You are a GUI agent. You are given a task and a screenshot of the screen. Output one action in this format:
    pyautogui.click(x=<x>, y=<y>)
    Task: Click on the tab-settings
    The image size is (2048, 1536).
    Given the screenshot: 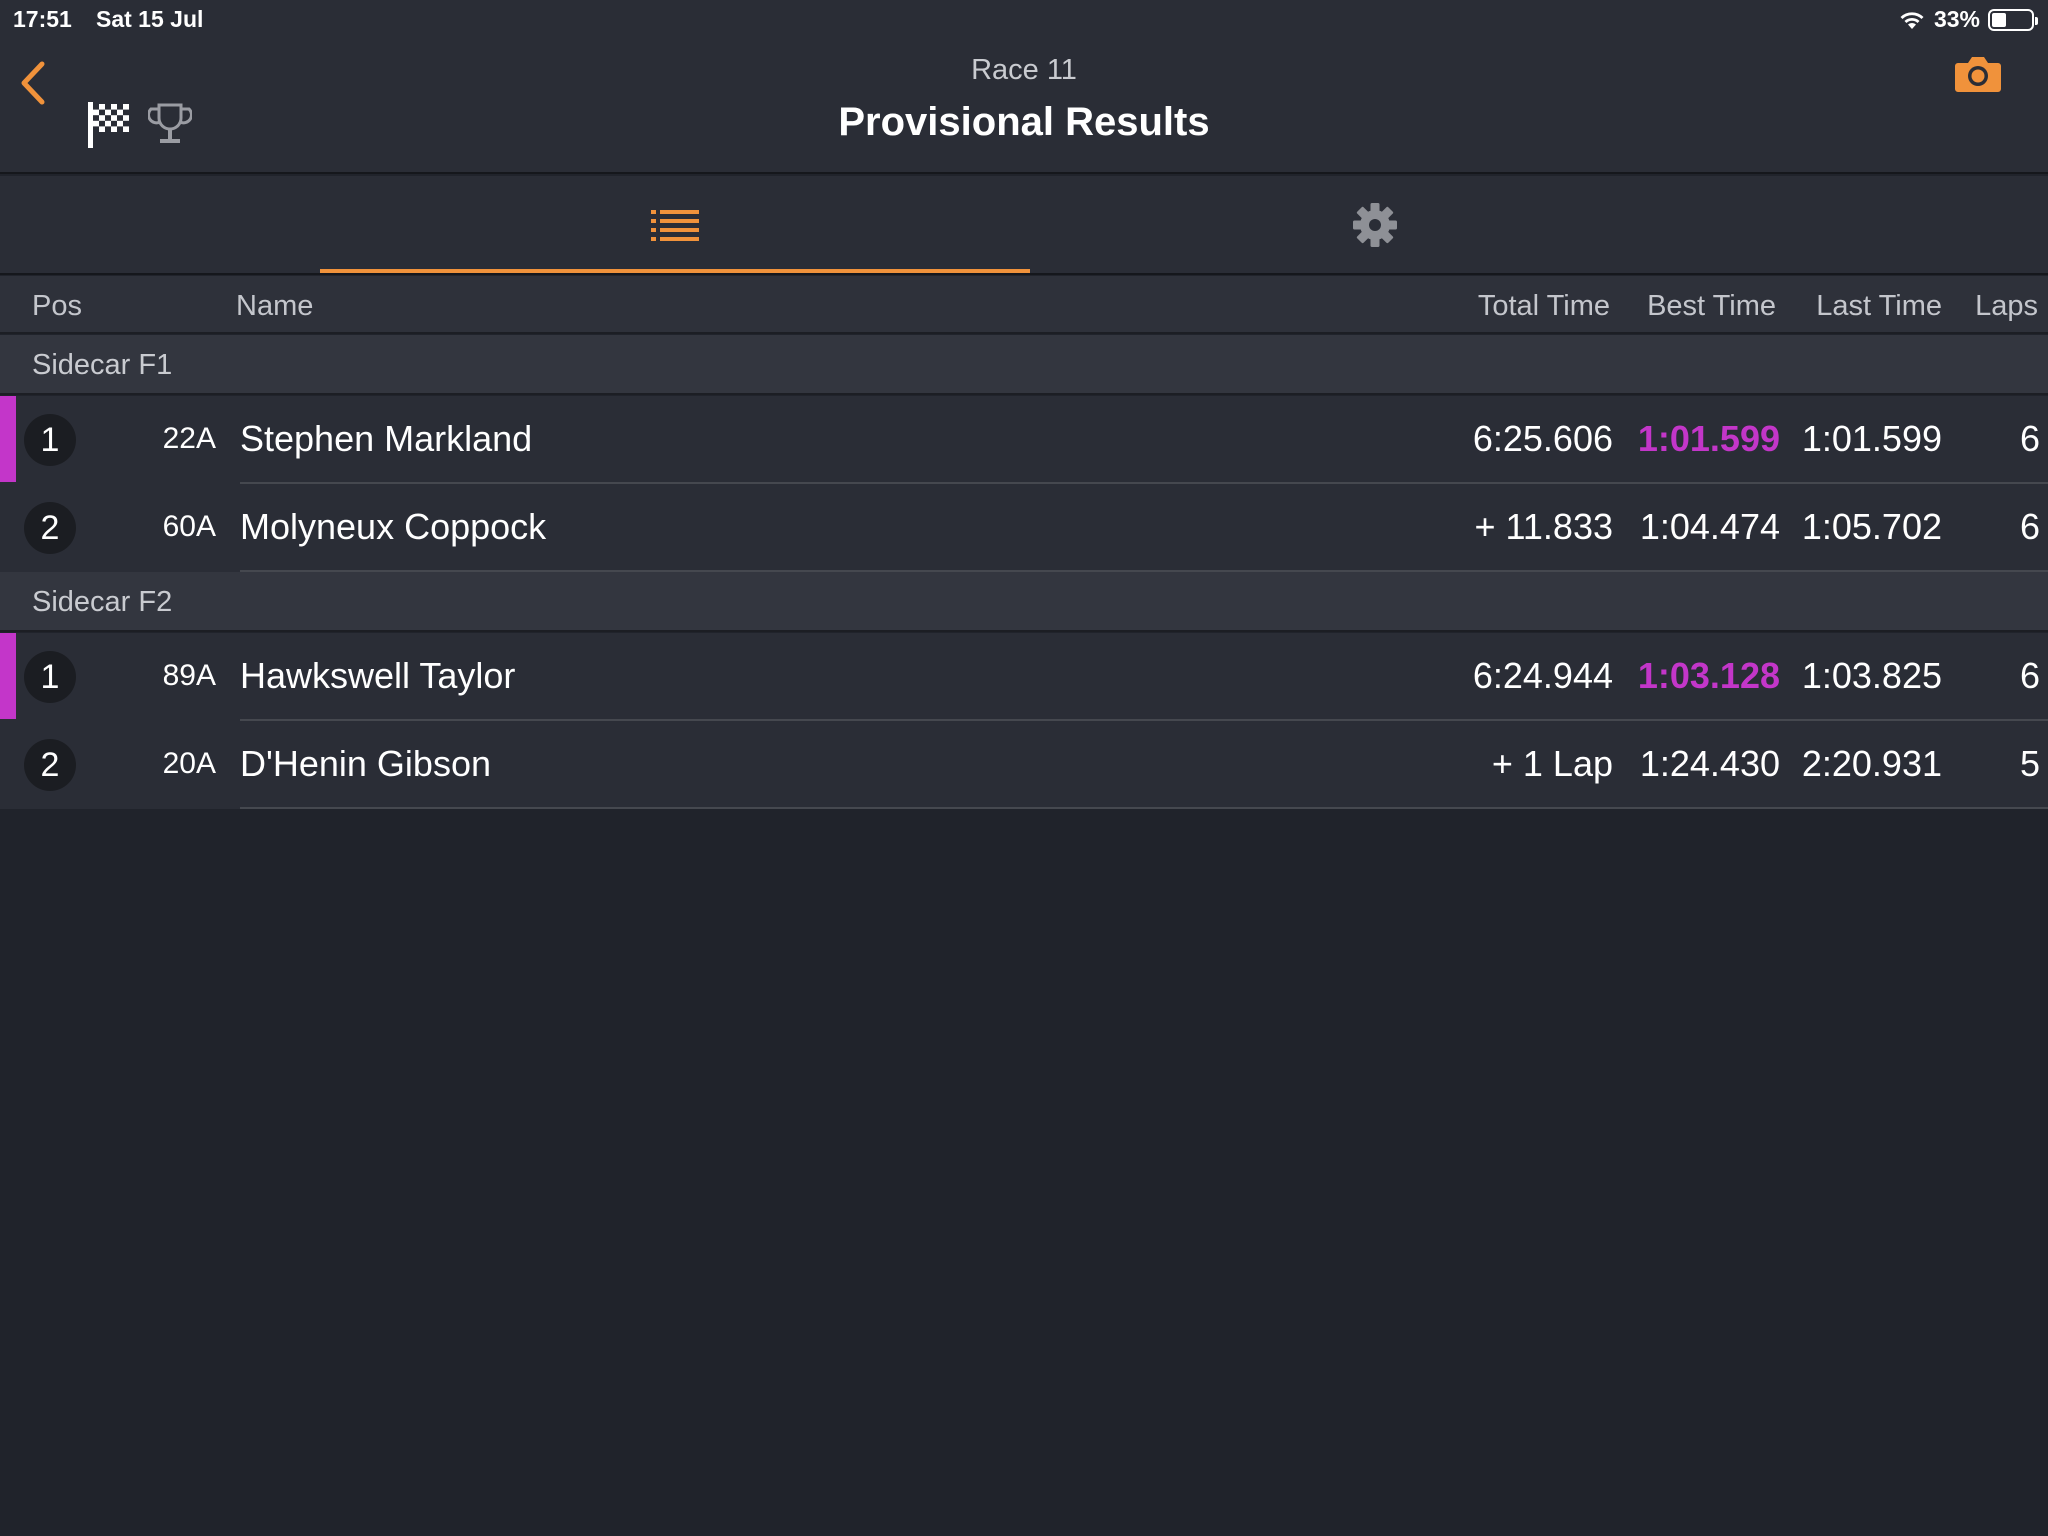 What is the action you would take?
    pyautogui.click(x=1375, y=224)
    